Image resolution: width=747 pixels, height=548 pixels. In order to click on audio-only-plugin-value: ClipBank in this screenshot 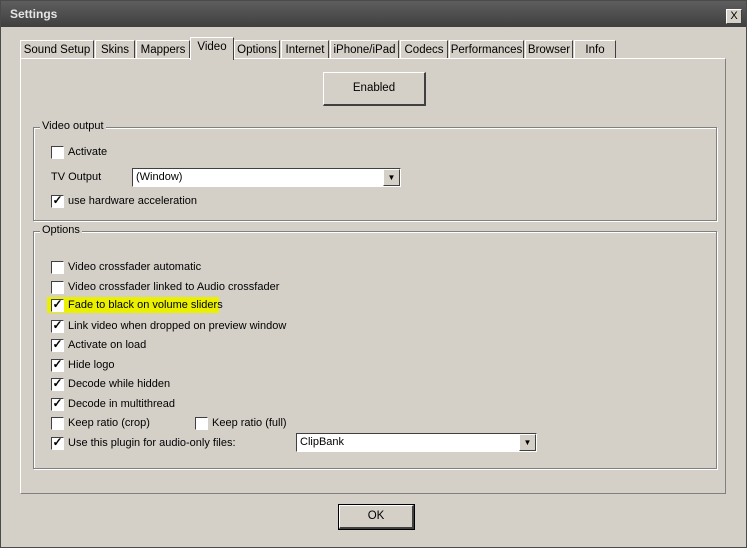, I will do `click(322, 442)`.